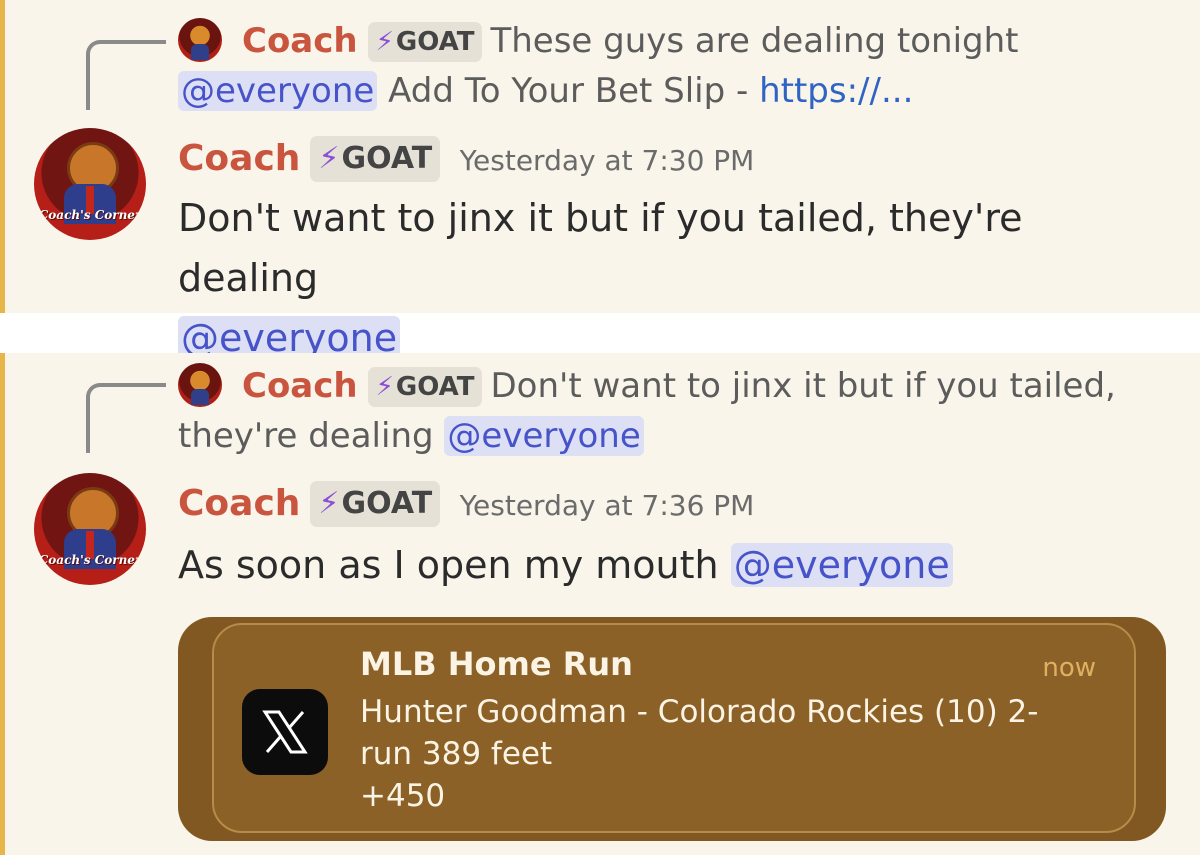 The height and width of the screenshot is (855, 1200). I want to click on message-header: Coach ⚡GOAT Yesterday at 7:30 PM, so click(466, 160).